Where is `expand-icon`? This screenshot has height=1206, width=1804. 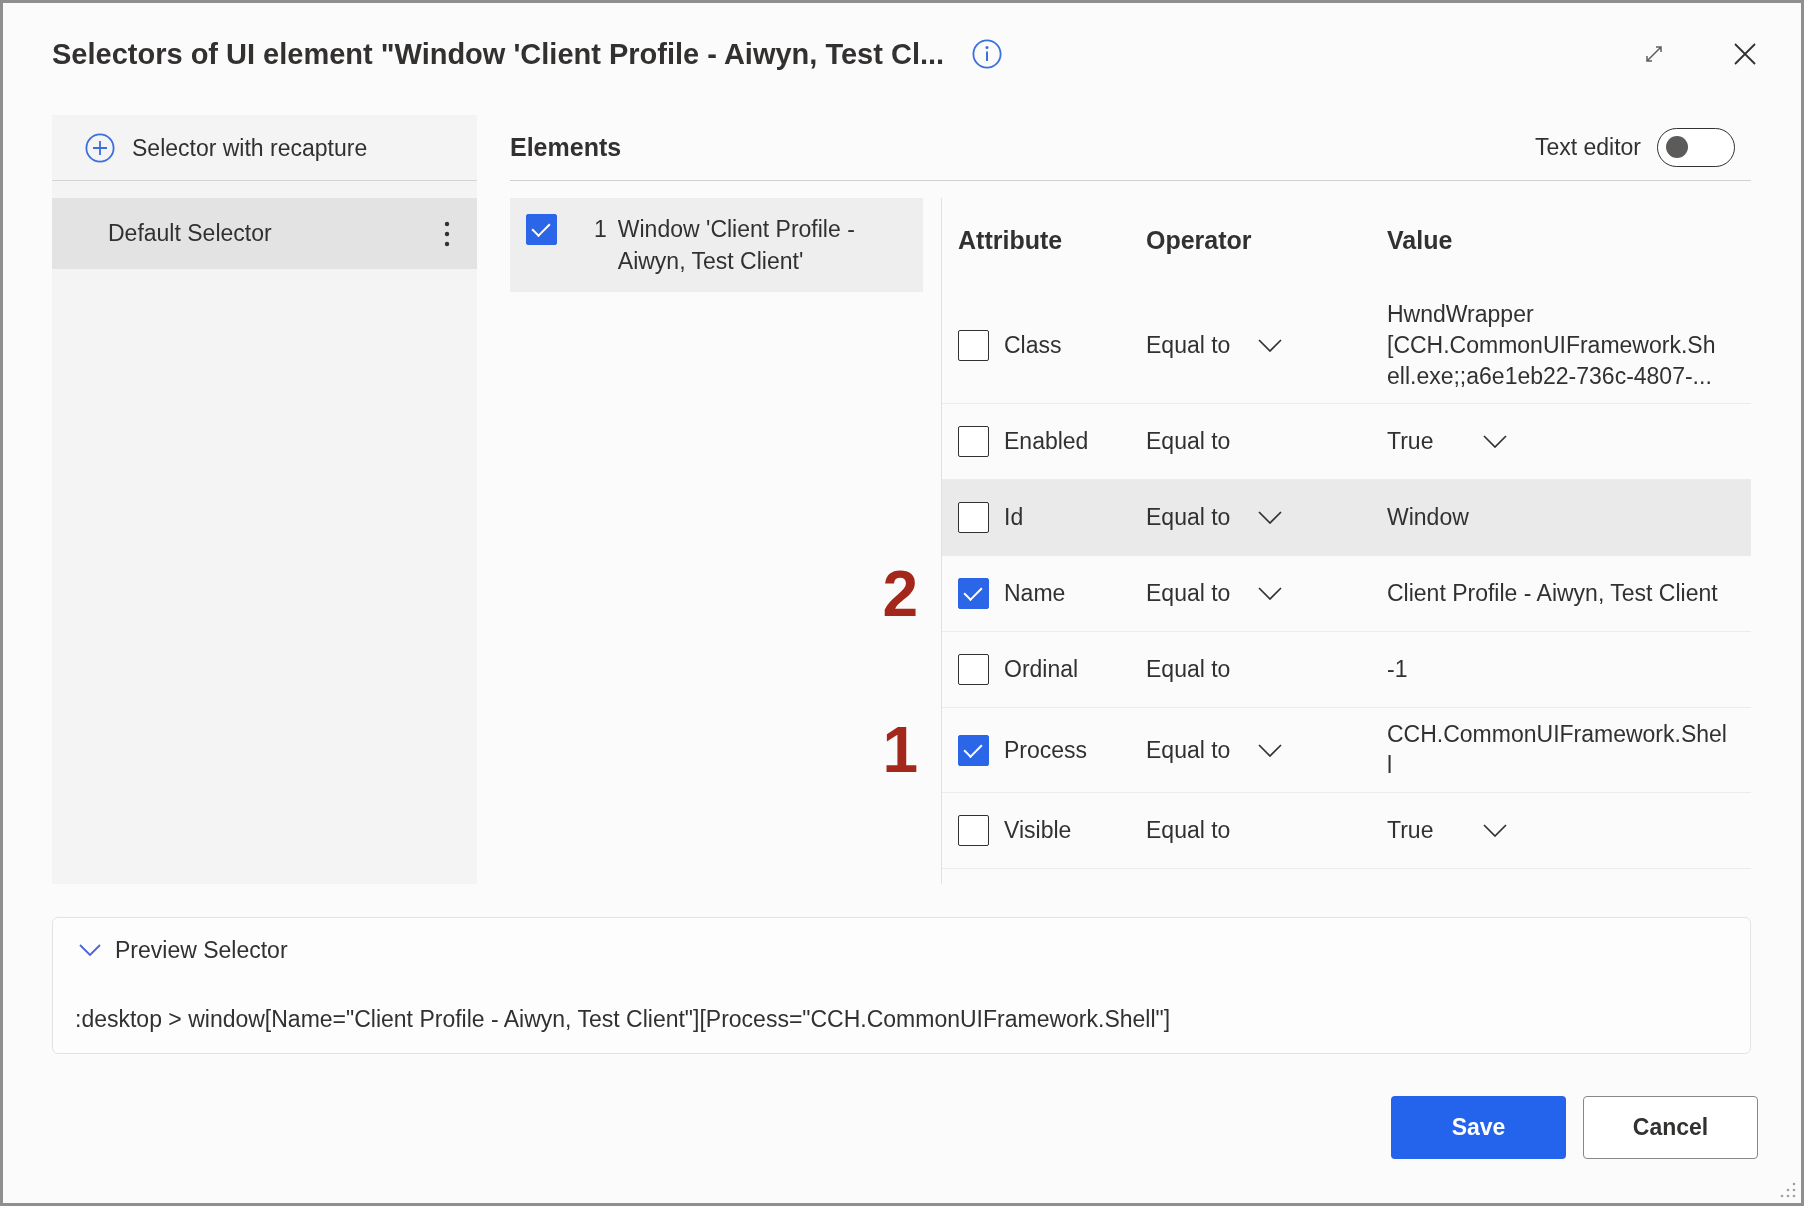
expand-icon is located at coordinates (1654, 54).